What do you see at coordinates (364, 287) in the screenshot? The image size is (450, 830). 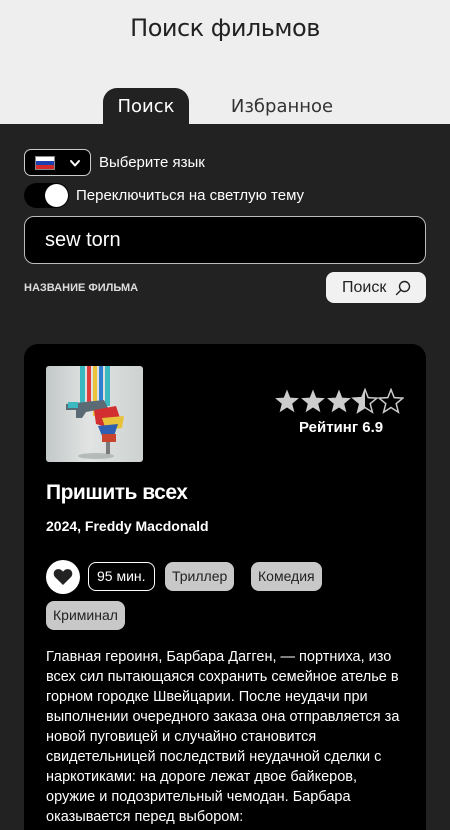 I see `search-button-label: Поиск` at bounding box center [364, 287].